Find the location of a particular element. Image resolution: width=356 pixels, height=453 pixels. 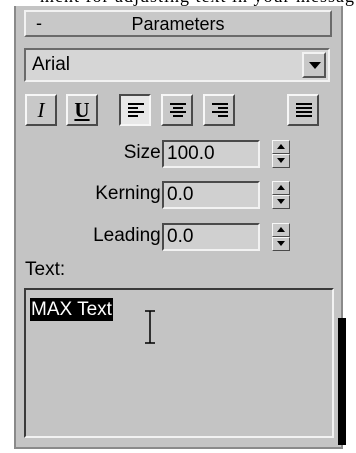

kerning-spinner is located at coordinates (281, 195).